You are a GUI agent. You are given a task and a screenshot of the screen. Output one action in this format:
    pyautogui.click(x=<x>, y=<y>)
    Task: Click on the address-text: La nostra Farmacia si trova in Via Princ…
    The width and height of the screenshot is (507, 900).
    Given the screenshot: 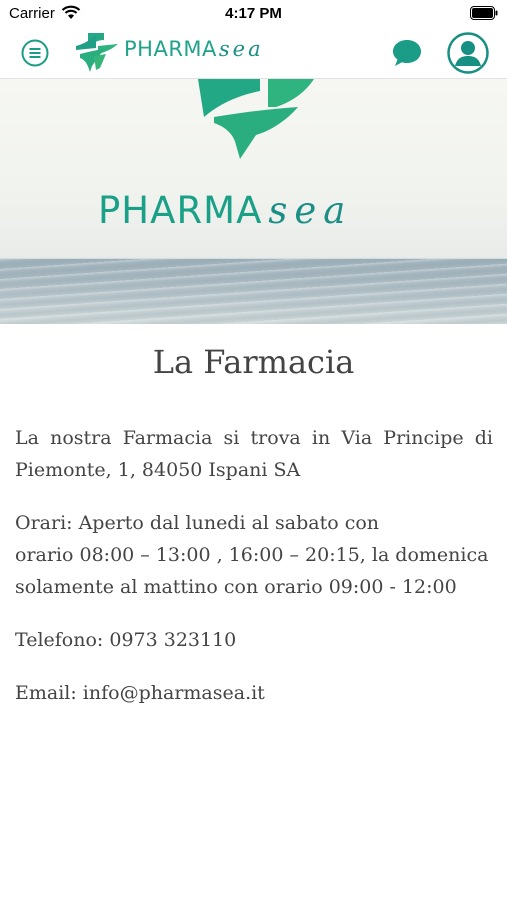 What is the action you would take?
    pyautogui.click(x=254, y=454)
    